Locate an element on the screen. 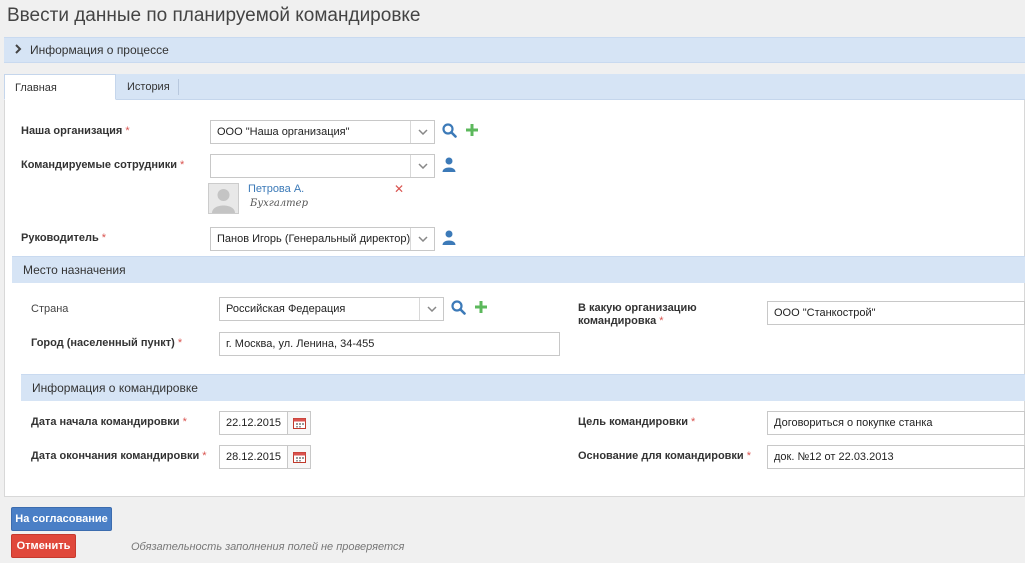 This screenshot has width=1025, height=563. process-info-toggle: Информация о процессе is located at coordinates (514, 50).